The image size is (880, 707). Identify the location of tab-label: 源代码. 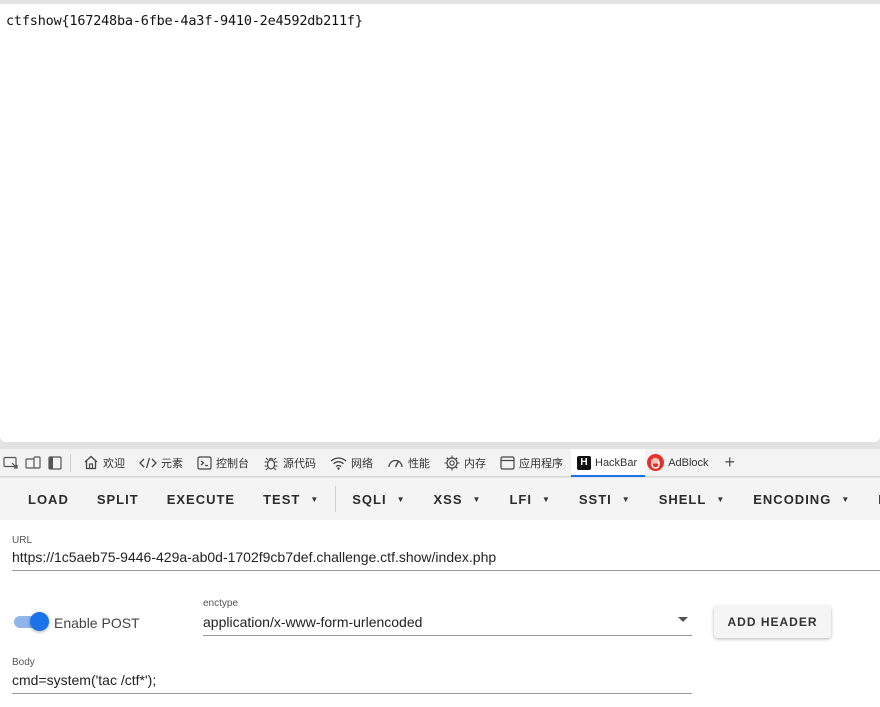
(299, 463).